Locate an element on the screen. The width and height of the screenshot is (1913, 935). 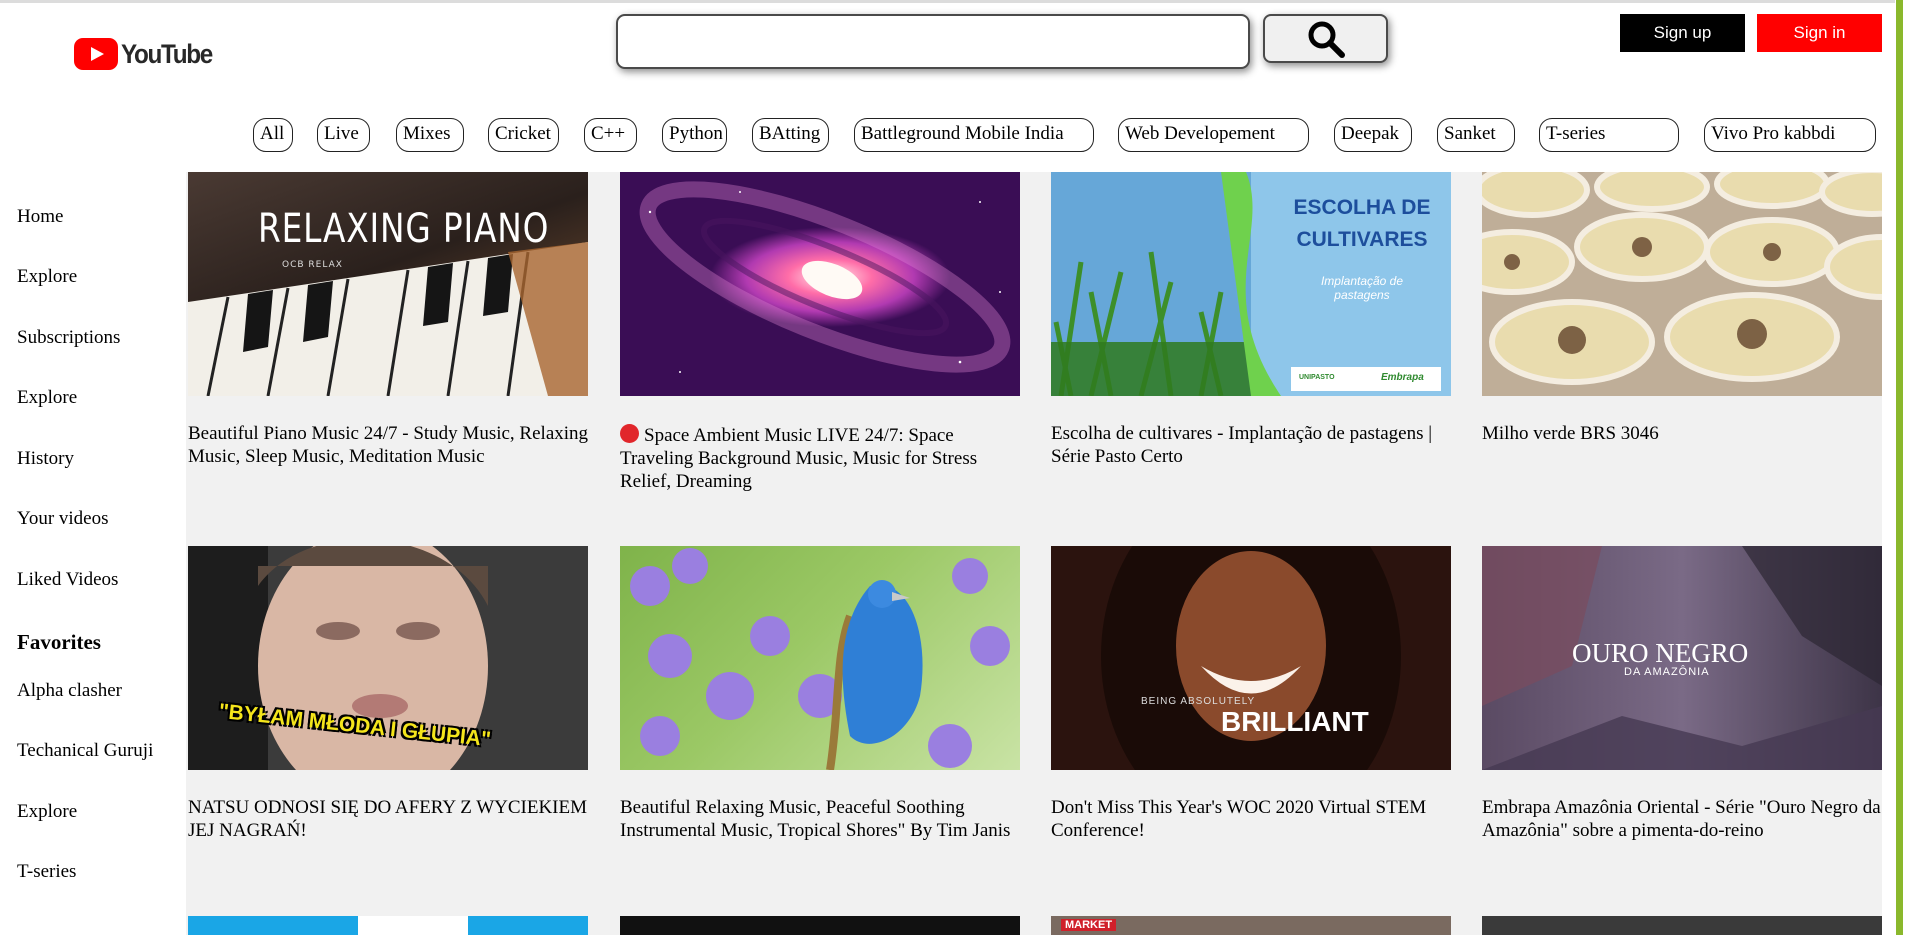
sidebar-item-your-videos: Your videos is located at coordinates (63, 519).